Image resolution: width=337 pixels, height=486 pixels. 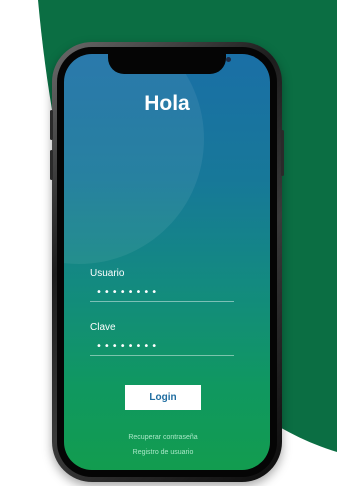 I want to click on recover-password-link: Recuperar contraseña, so click(x=163, y=437).